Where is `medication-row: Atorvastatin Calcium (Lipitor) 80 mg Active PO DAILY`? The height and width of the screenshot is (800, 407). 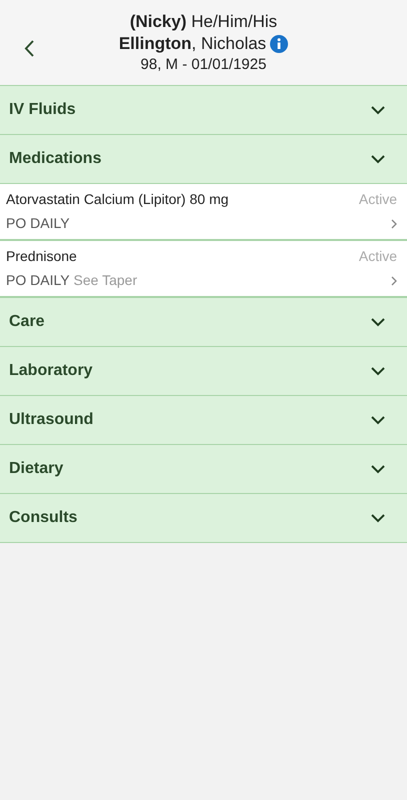
medication-row: Atorvastatin Calcium (Lipitor) 80 mg Active PO DAILY is located at coordinates (203, 212).